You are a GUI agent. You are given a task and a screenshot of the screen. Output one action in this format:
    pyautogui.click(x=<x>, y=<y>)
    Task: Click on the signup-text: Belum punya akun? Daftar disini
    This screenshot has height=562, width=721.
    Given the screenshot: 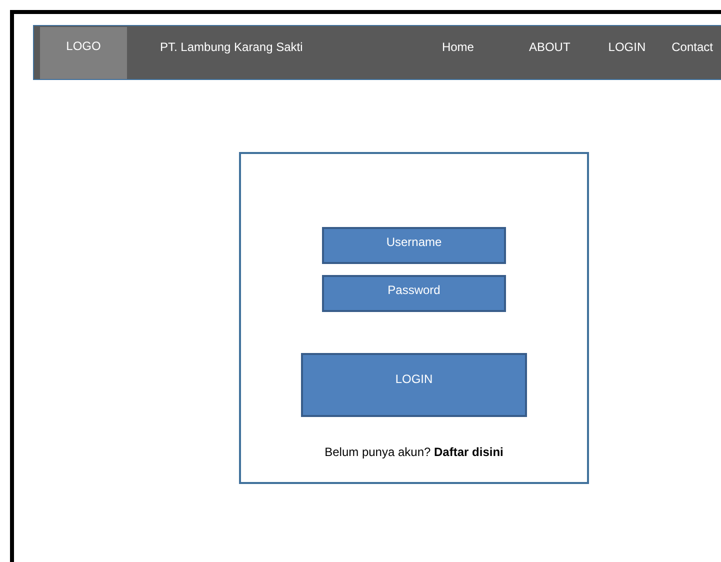 What is the action you would take?
    pyautogui.click(x=414, y=452)
    